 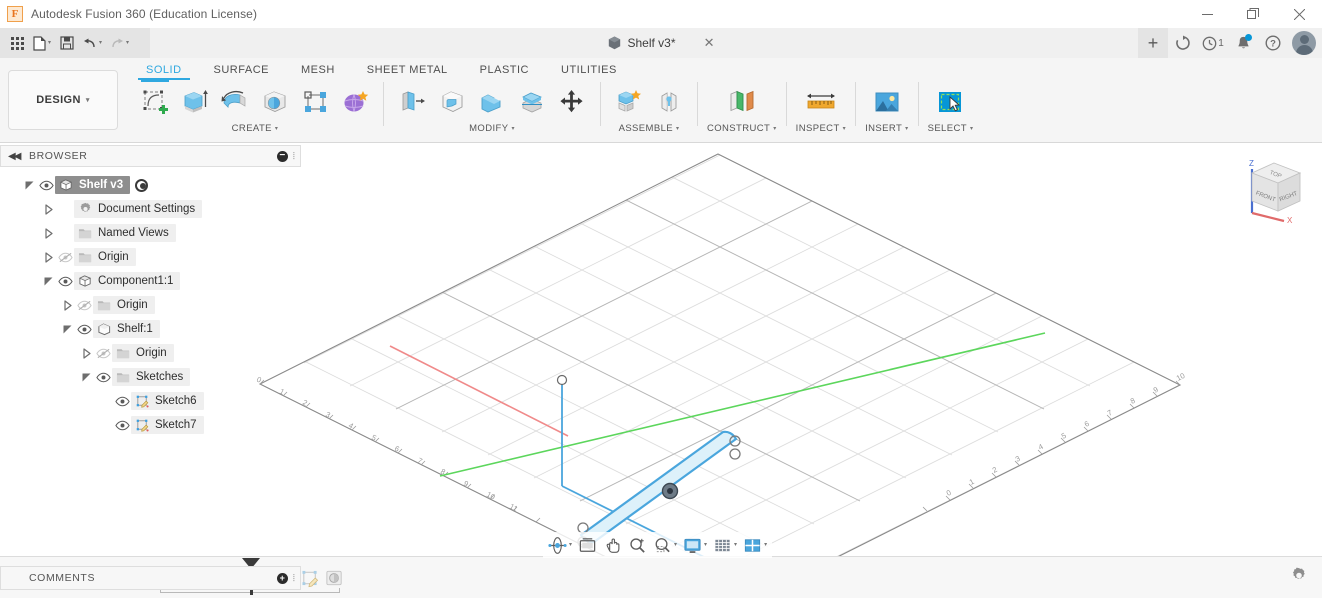 I want to click on panel-create-label: CREATE ▾, so click(x=255, y=128).